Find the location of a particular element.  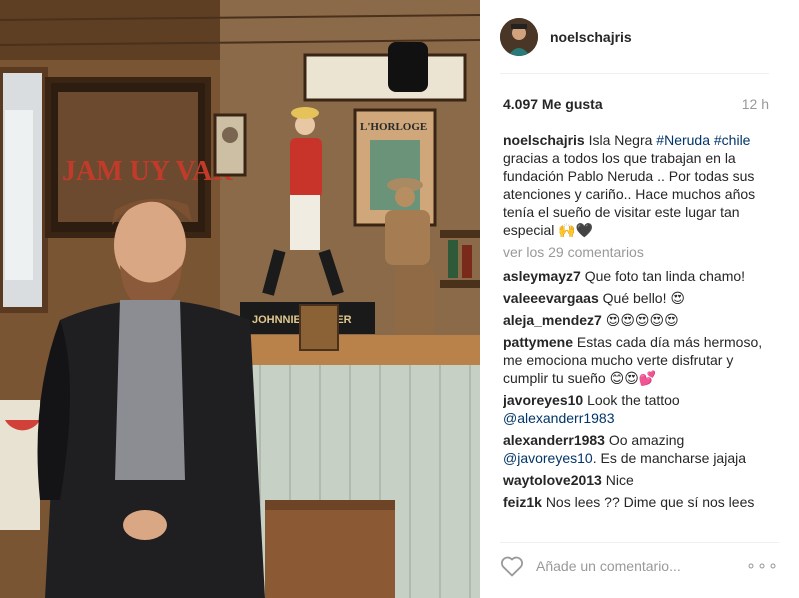

comment-text: Nos lees ?? Dime que sí nos lees is located at coordinates (650, 502).